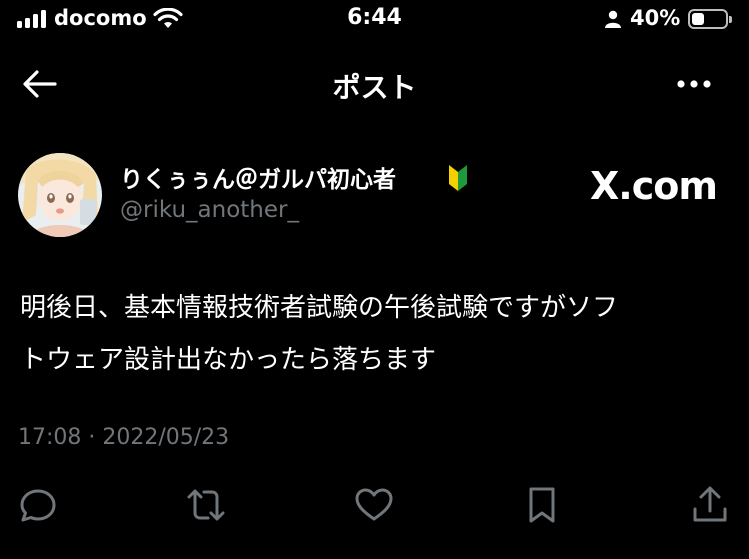 The width and height of the screenshot is (749, 559). I want to click on tweet-text-line: トウェア設計出なかったら落ちます, so click(228, 360).